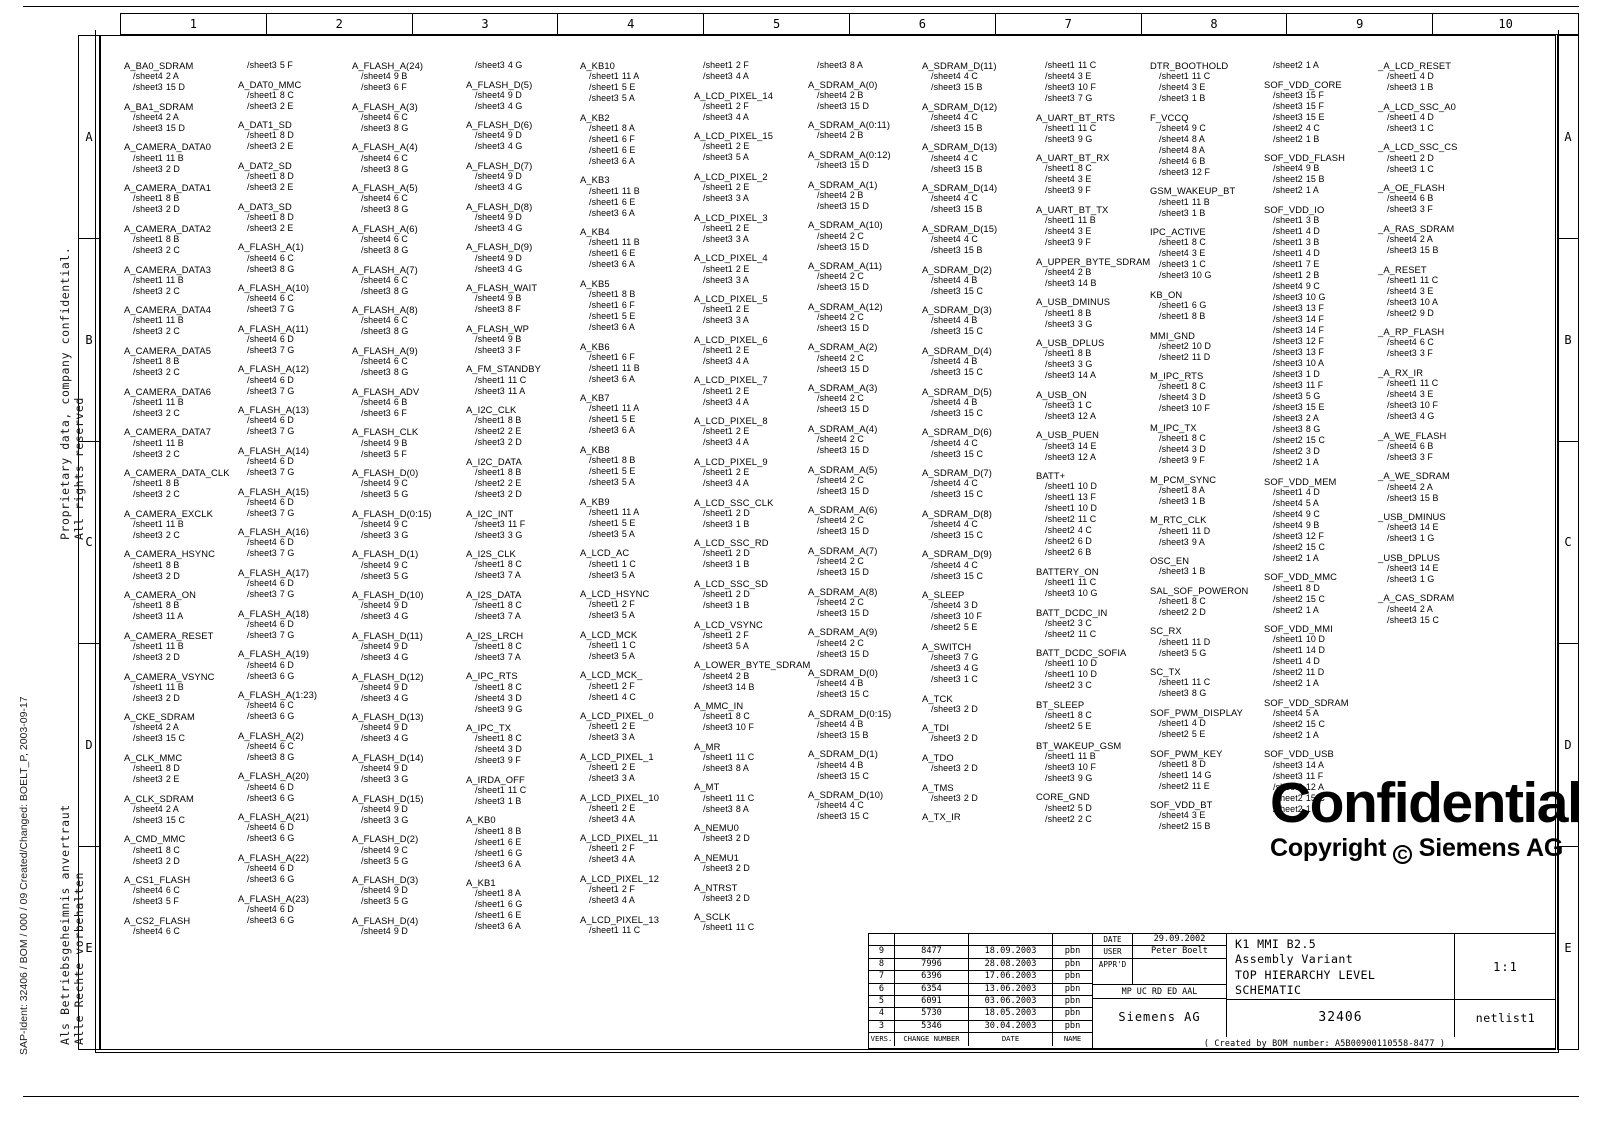  Describe the element at coordinates (295, 65) in the screenshot. I see `netlist-entry: /sheet3 5 F` at that location.